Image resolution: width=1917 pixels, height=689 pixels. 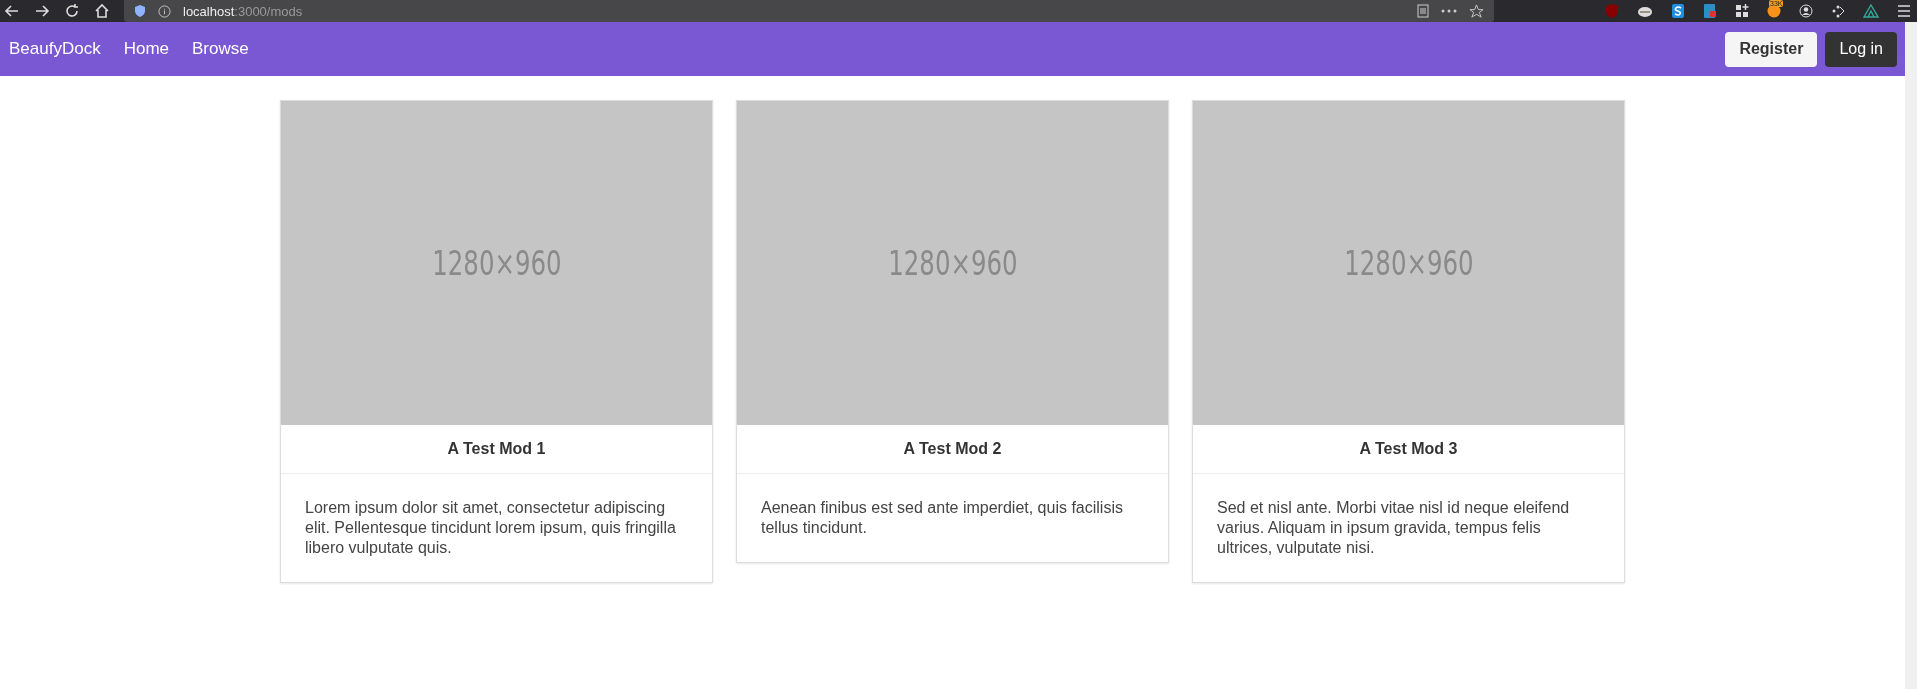 I want to click on info-icon, so click(x=164, y=11).